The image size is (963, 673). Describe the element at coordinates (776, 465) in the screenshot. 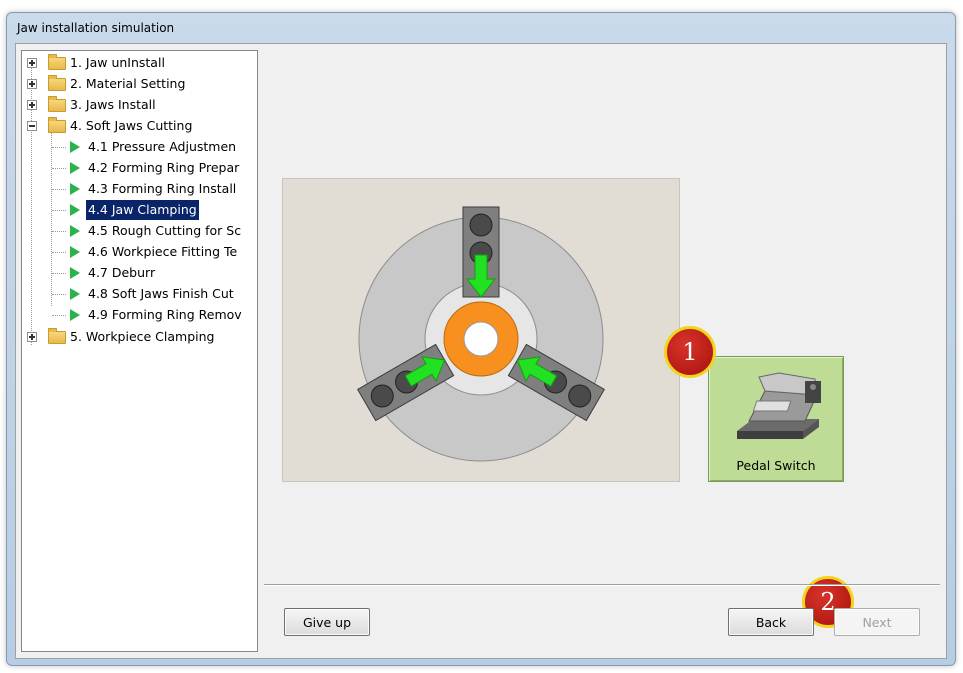

I see `pedal-switch-label: Pedal Switch` at that location.